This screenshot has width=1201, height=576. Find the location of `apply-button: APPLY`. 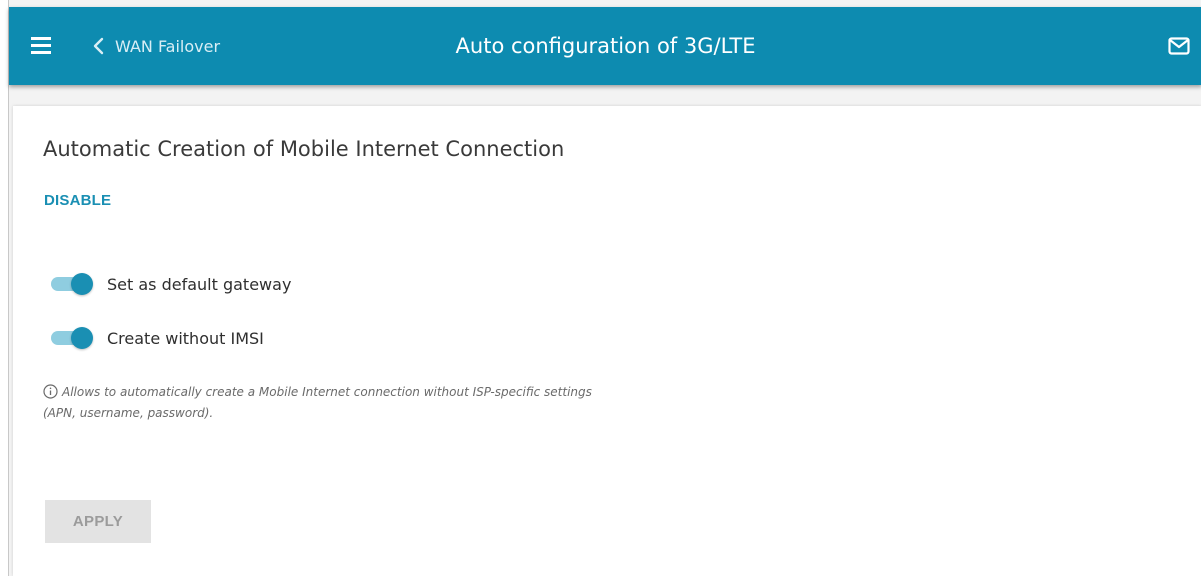

apply-button: APPLY is located at coordinates (98, 521).